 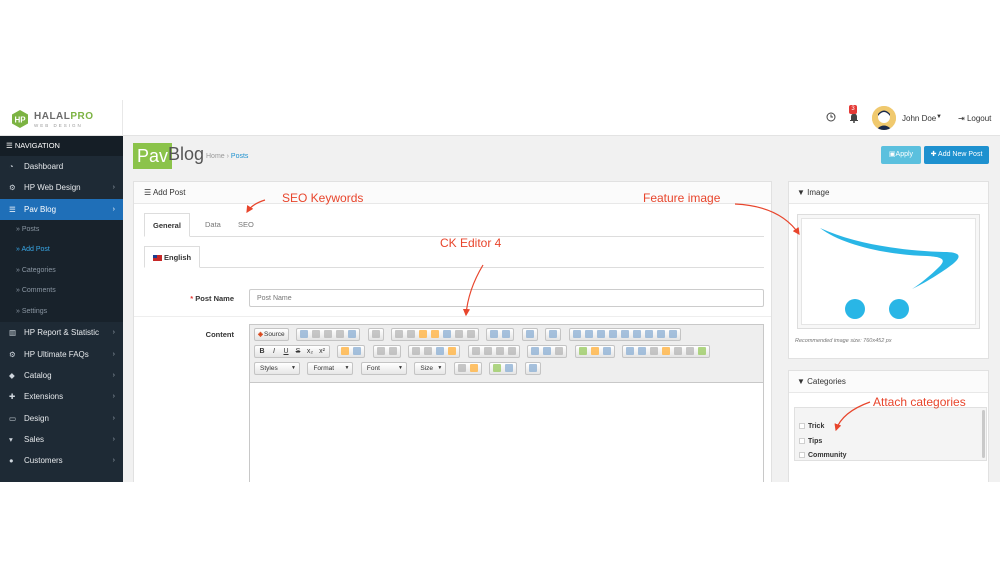 What do you see at coordinates (884, 118) in the screenshot?
I see `avatar` at bounding box center [884, 118].